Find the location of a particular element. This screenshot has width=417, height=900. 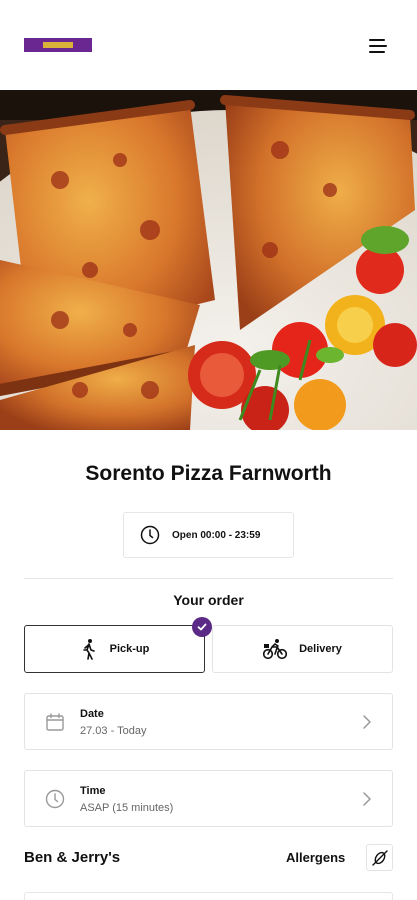

opening-hours: Open 00:00 - 23:59 is located at coordinates (208, 535).